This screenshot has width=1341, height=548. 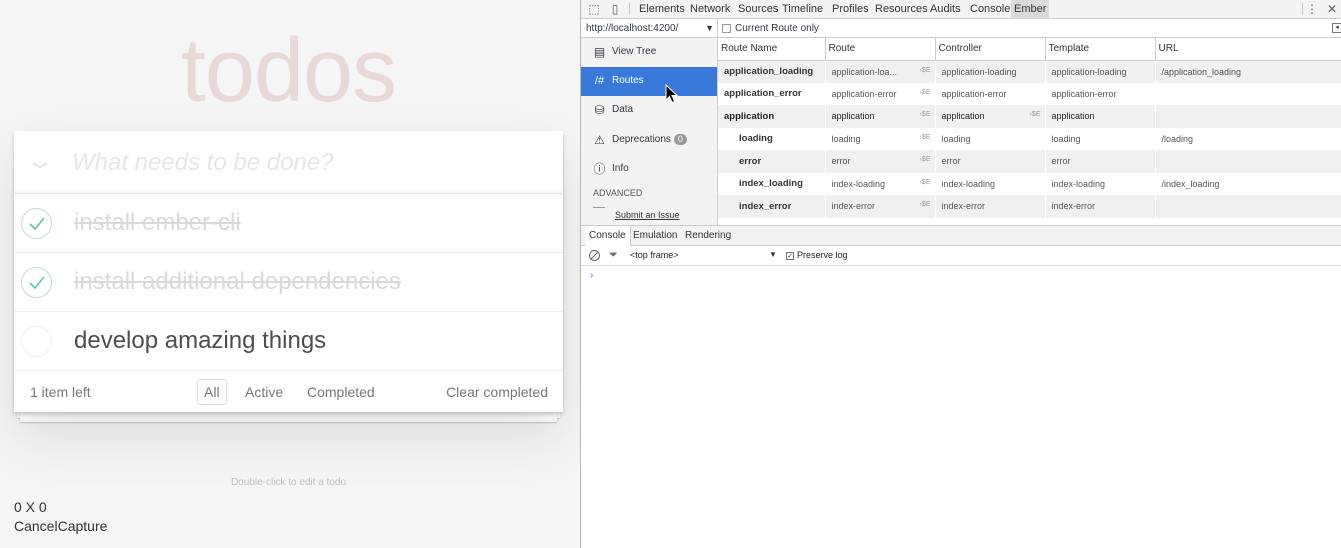 What do you see at coordinates (990, 116) in the screenshot?
I see `controller-cell: application ›$E` at bounding box center [990, 116].